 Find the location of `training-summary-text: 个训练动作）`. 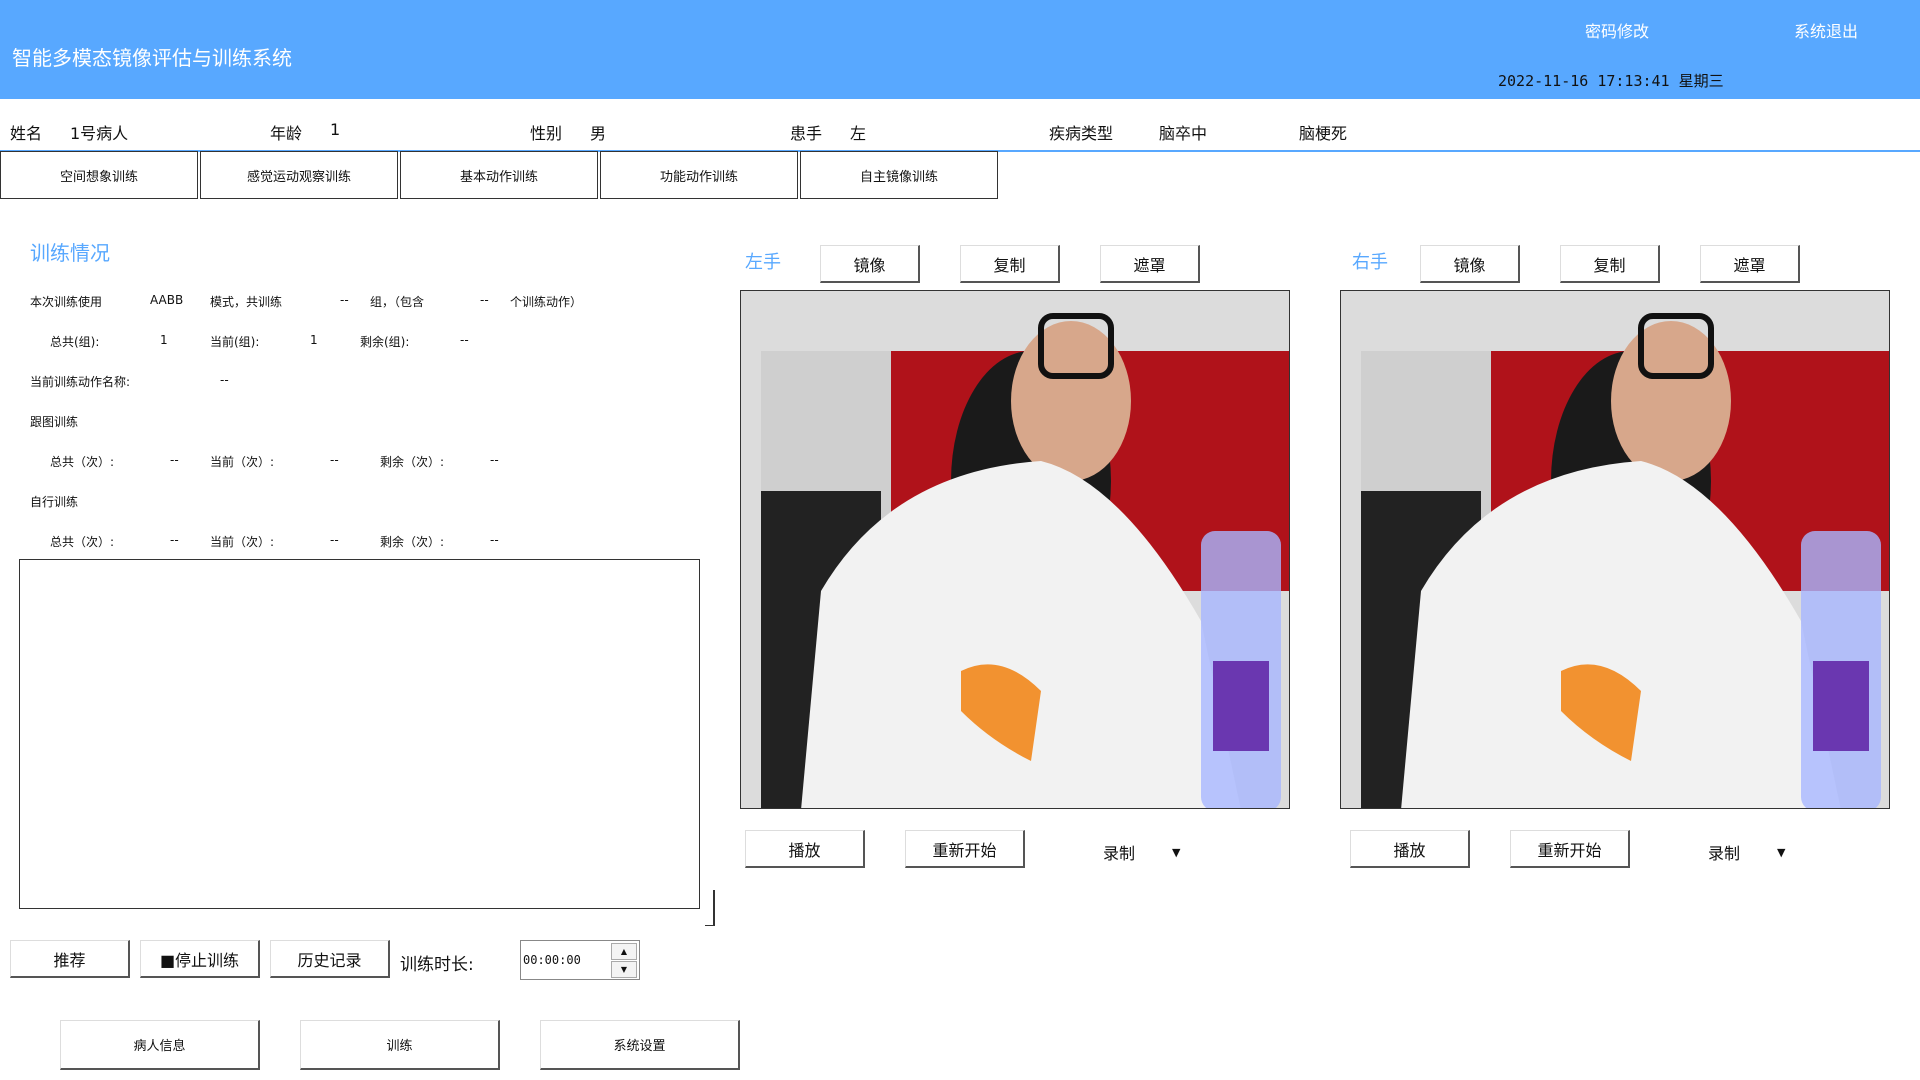

training-summary-text: 个训练动作） is located at coordinates (546, 302).